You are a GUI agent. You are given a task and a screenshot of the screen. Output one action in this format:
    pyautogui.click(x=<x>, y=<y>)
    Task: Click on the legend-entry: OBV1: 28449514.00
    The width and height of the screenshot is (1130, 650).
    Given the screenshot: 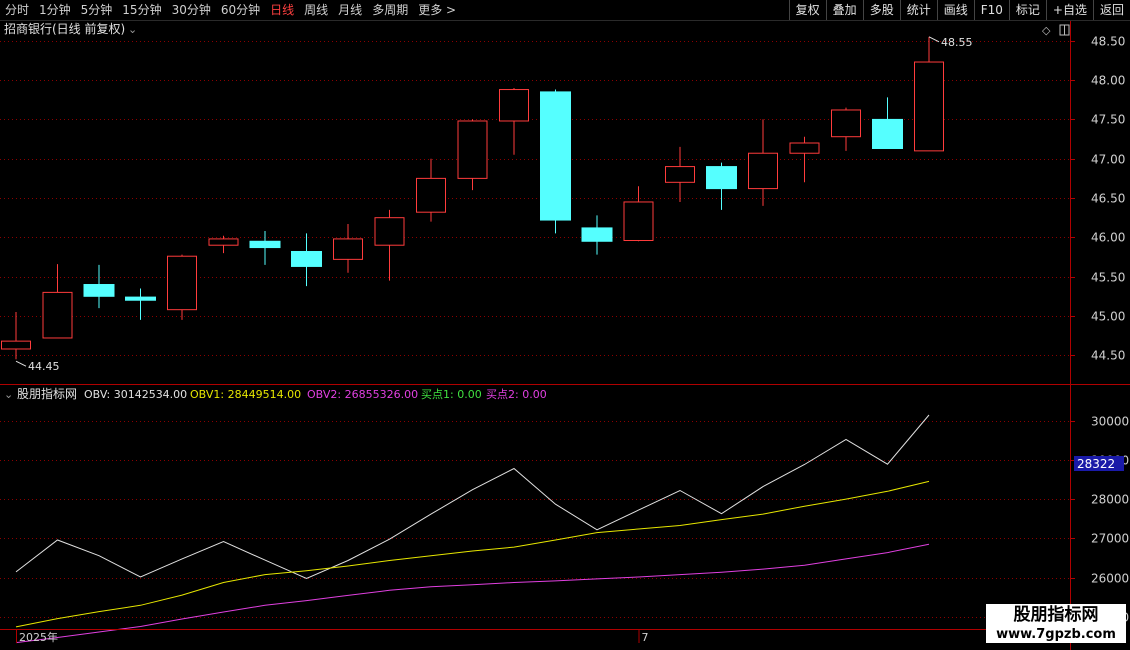 What is the action you would take?
    pyautogui.click(x=245, y=394)
    